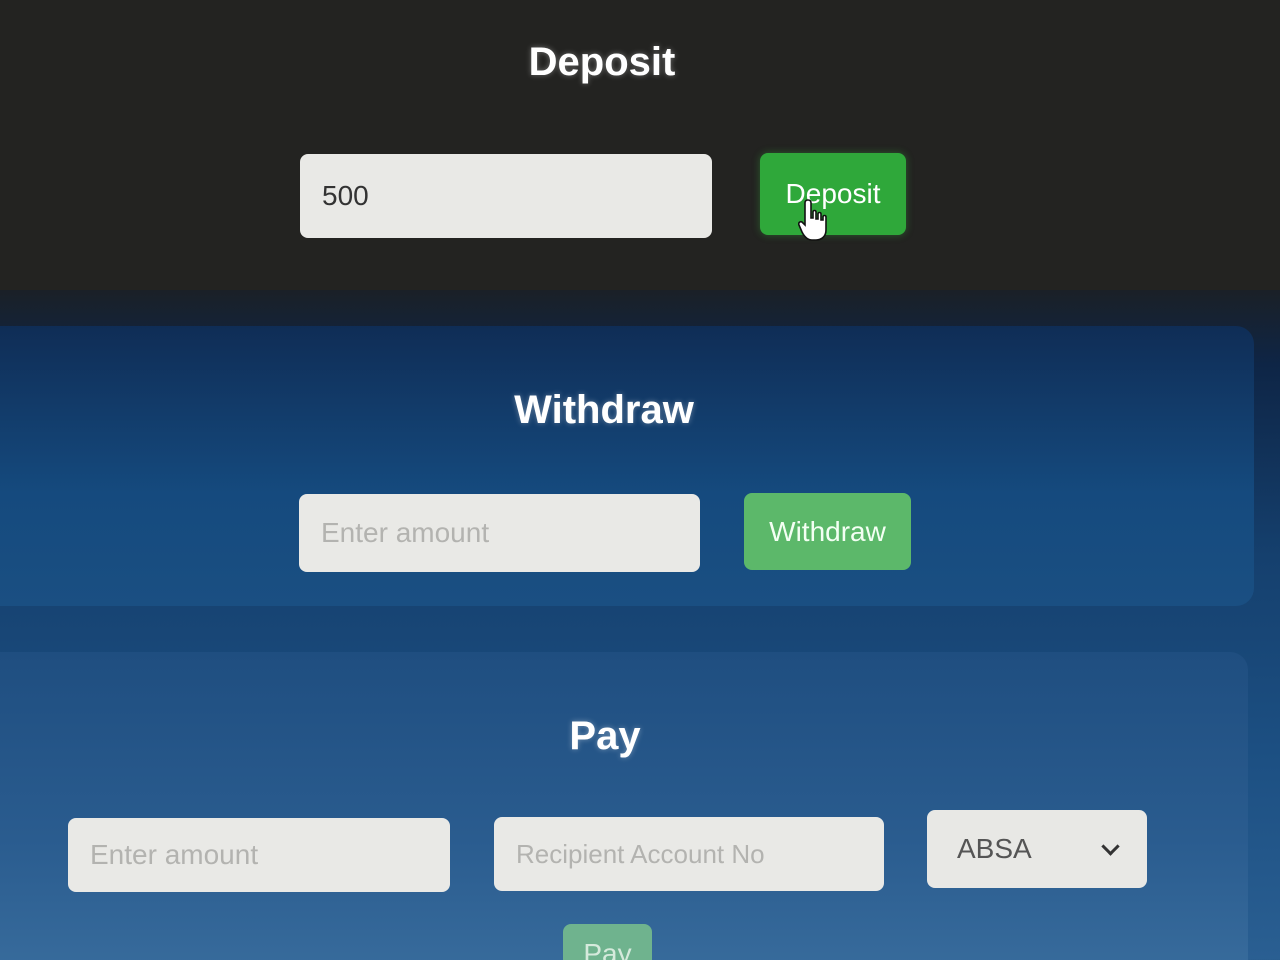  What do you see at coordinates (605, 736) in the screenshot?
I see `pay-heading: Pay` at bounding box center [605, 736].